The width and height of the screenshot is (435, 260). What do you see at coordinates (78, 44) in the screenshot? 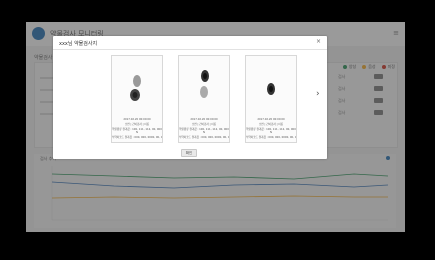
I see `modal-title: xxx님 약물검사지` at bounding box center [78, 44].